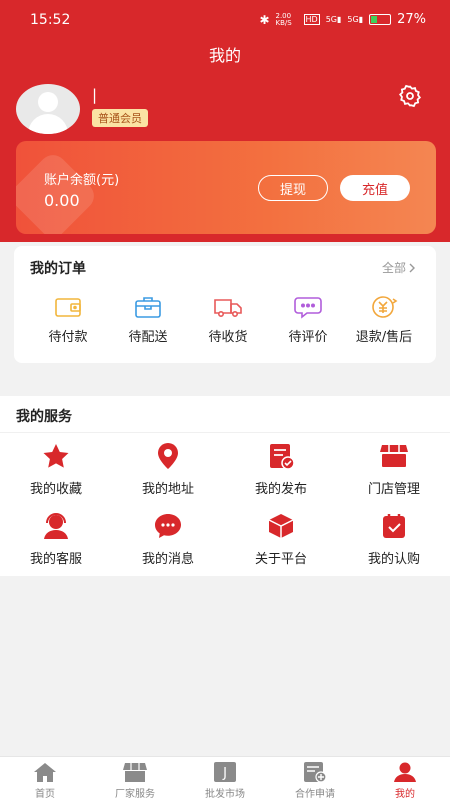 Image resolution: width=450 pixels, height=800 pixels. What do you see at coordinates (50, 20) in the screenshot?
I see `status-time: 15:52` at bounding box center [50, 20].